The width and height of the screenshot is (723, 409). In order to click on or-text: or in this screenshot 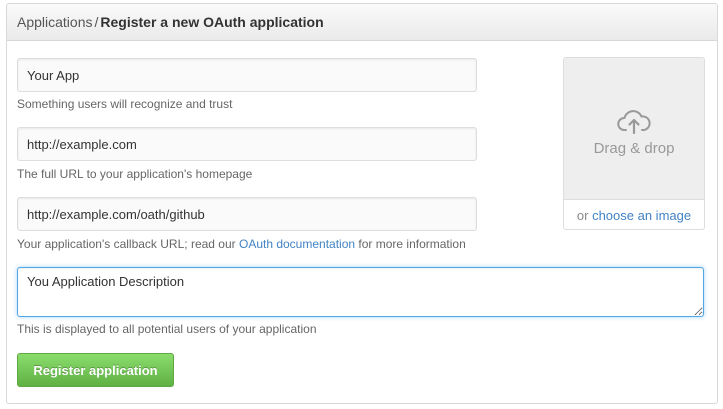, I will do `click(584, 215)`.